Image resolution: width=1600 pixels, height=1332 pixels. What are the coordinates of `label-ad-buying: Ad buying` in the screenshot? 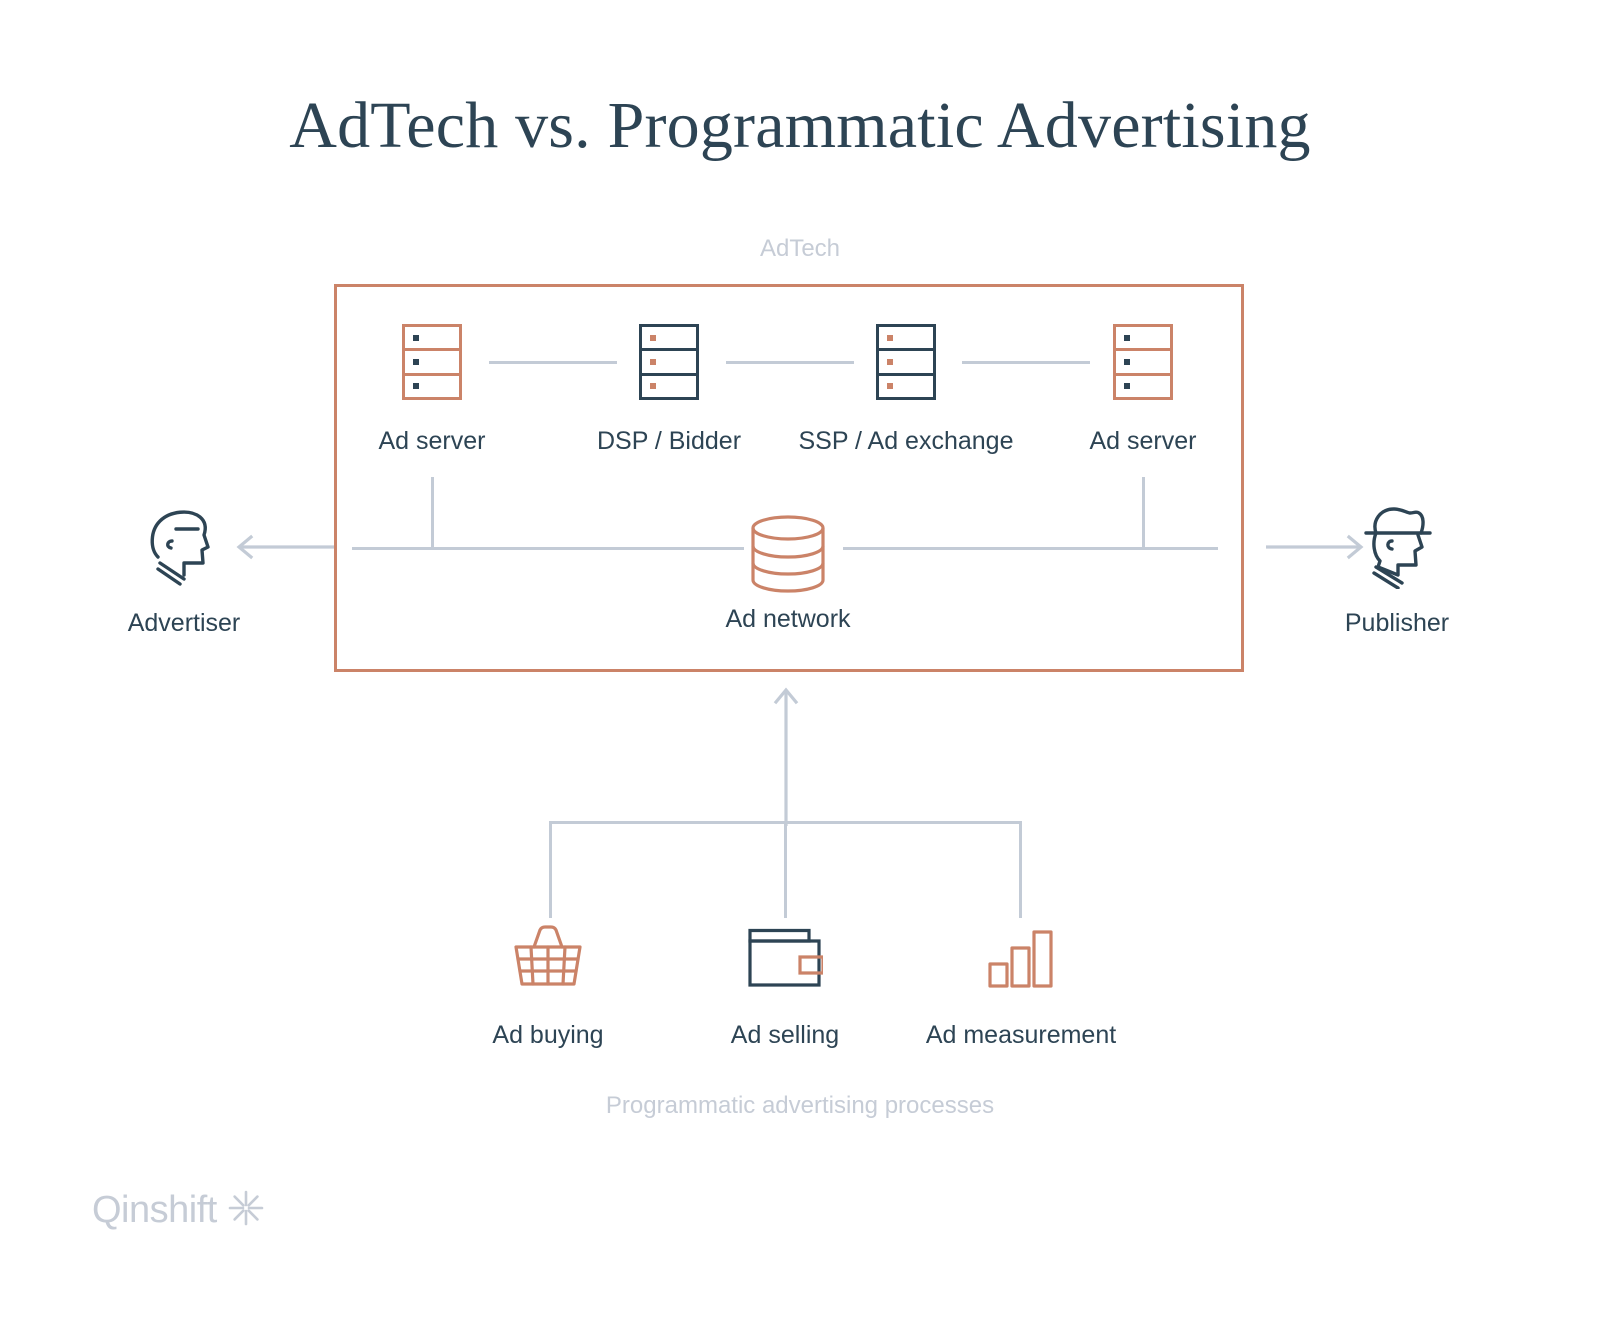 It's located at (548, 1035).